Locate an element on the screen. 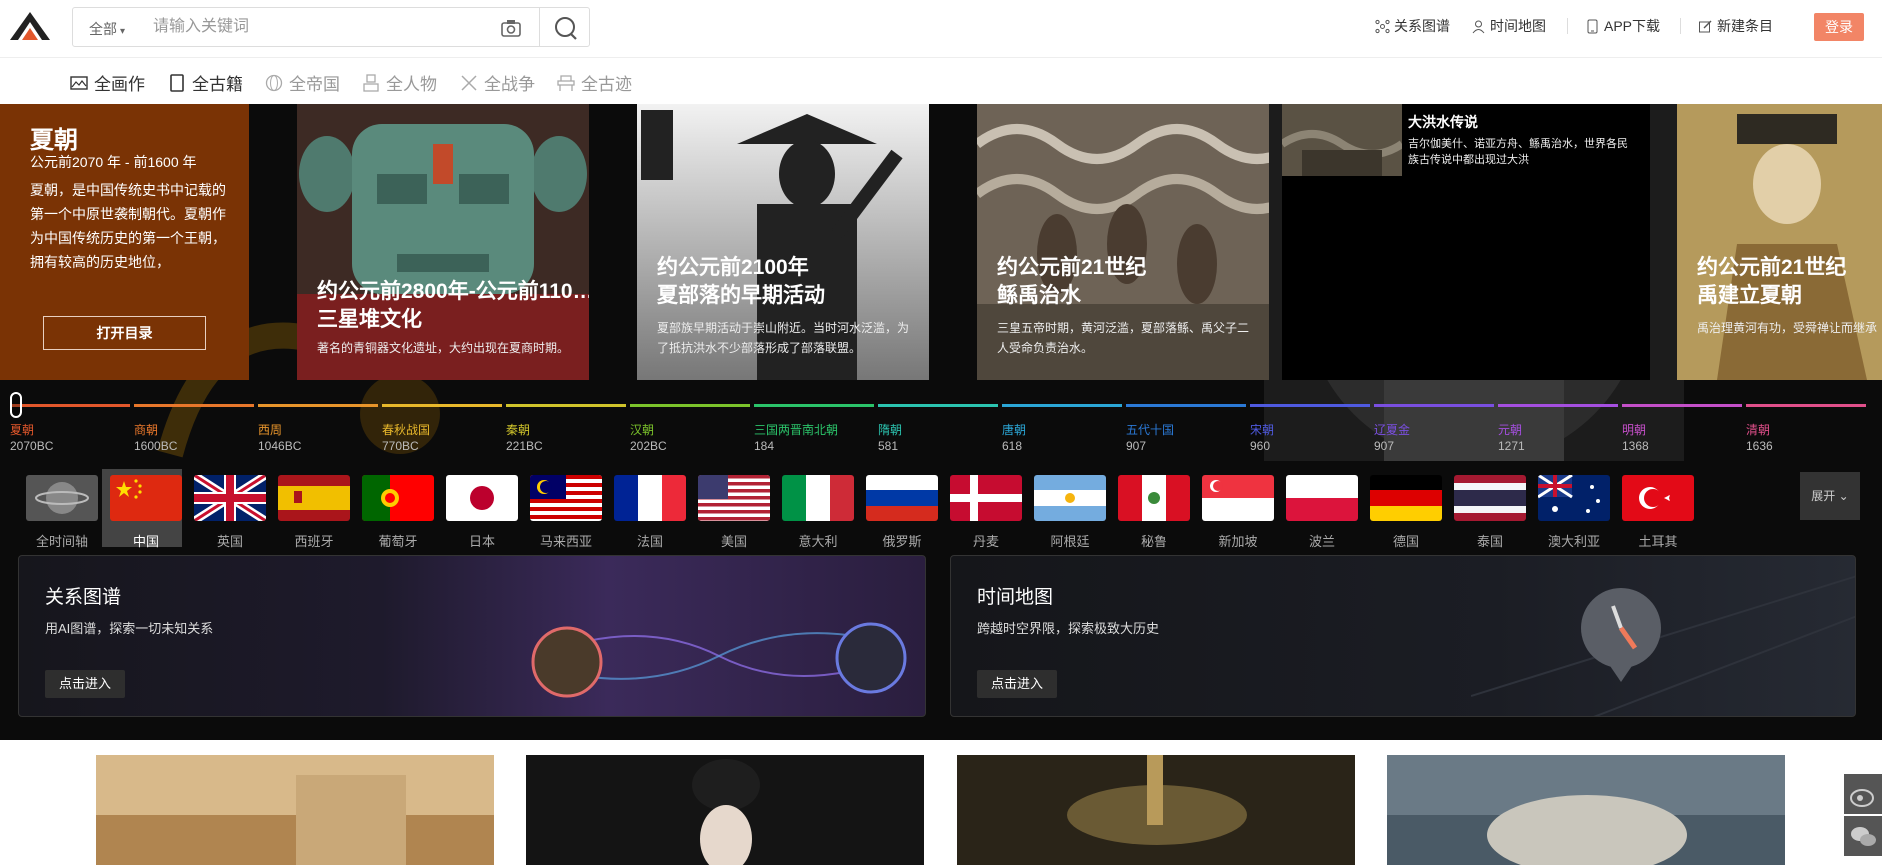 This screenshot has height=865, width=1882. time-map-panel: 时间地图 跨越时空界限，探索极致大历史 点击进入 is located at coordinates (1403, 636).